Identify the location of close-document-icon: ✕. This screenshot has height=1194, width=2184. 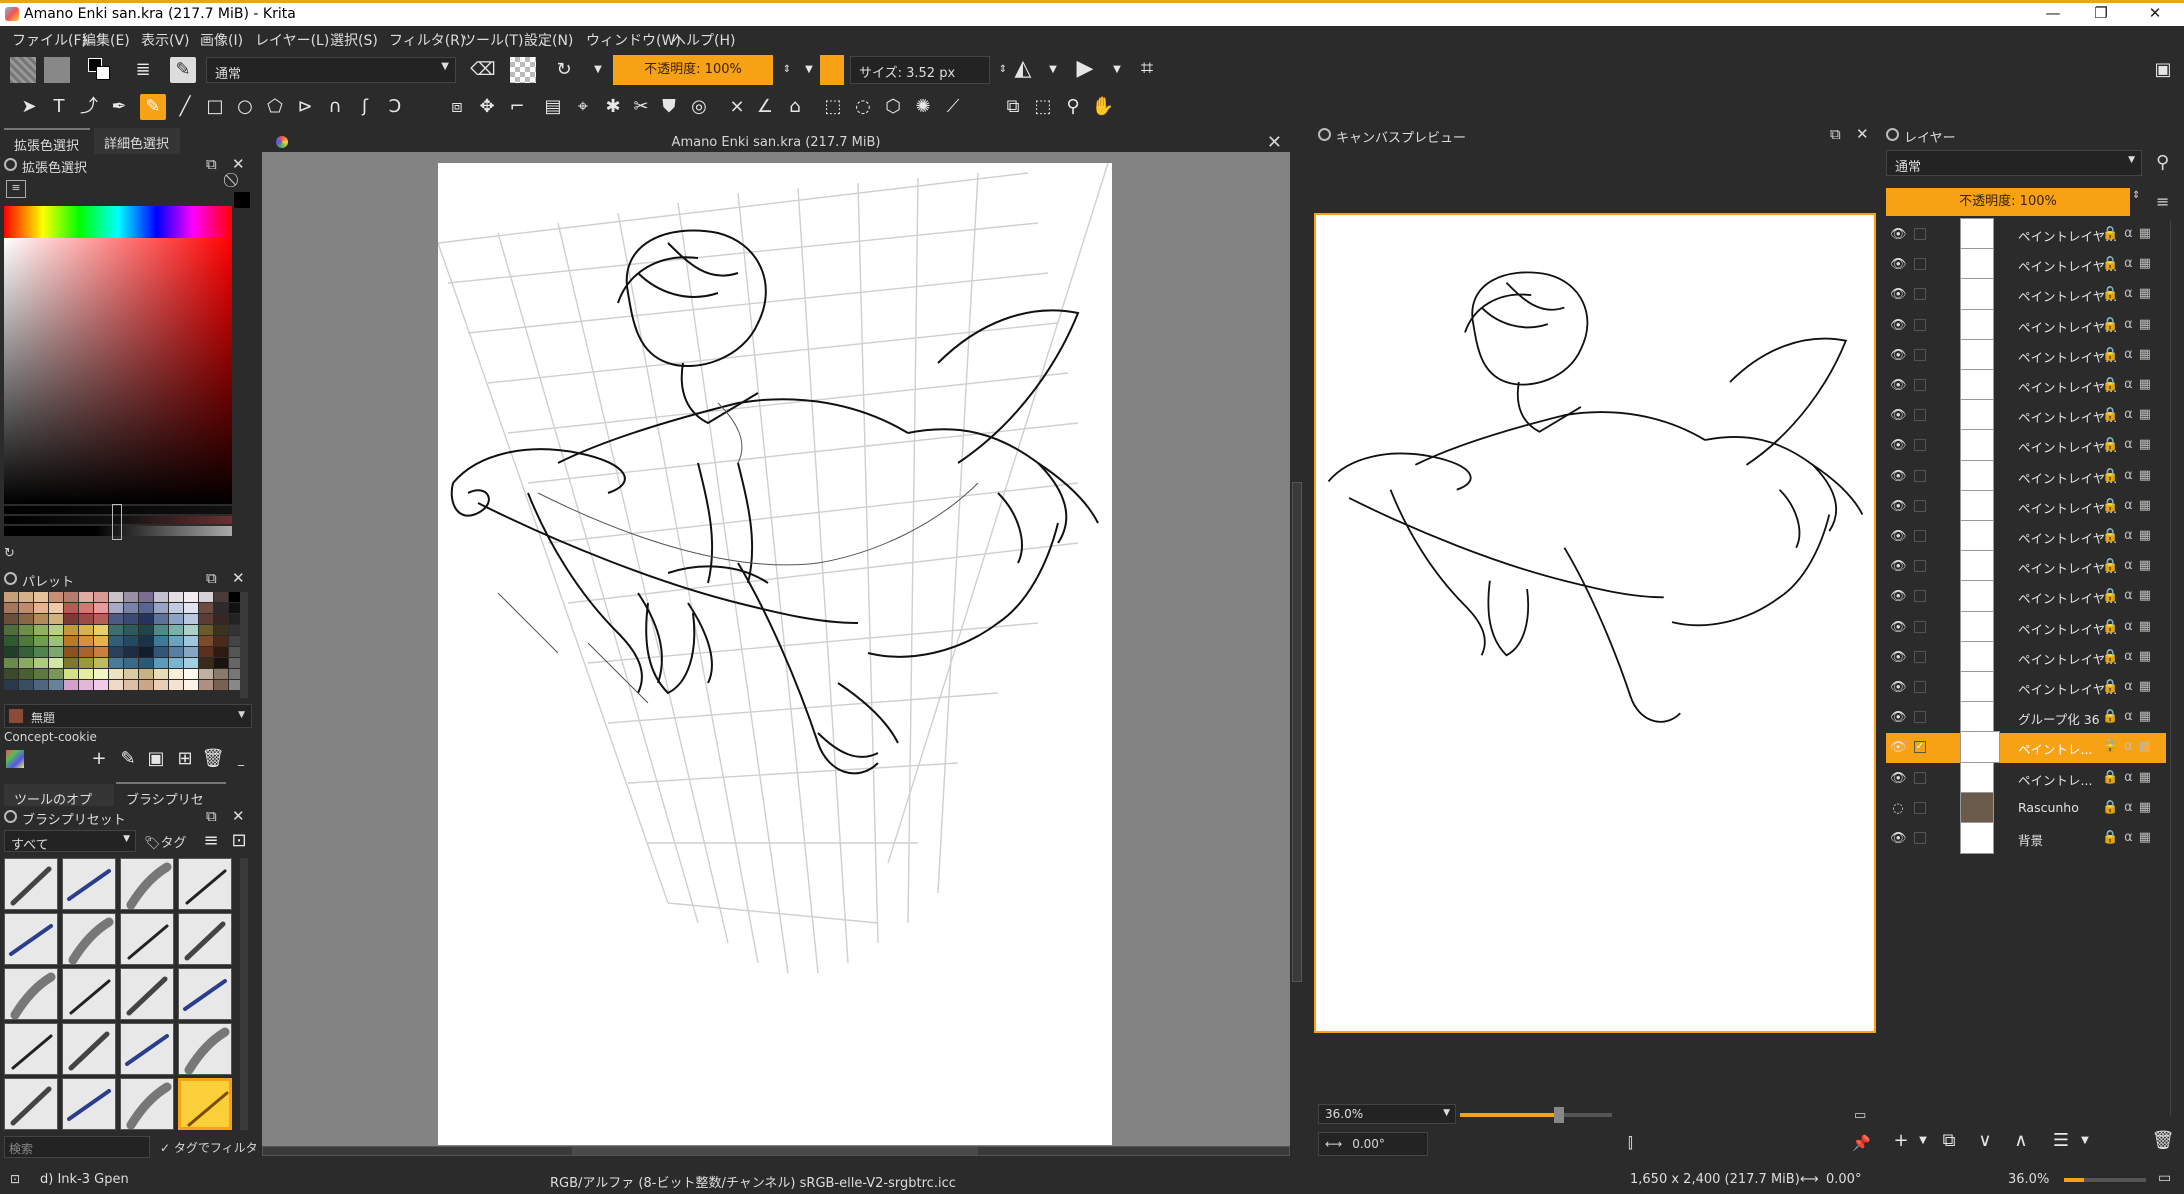
(1274, 142).